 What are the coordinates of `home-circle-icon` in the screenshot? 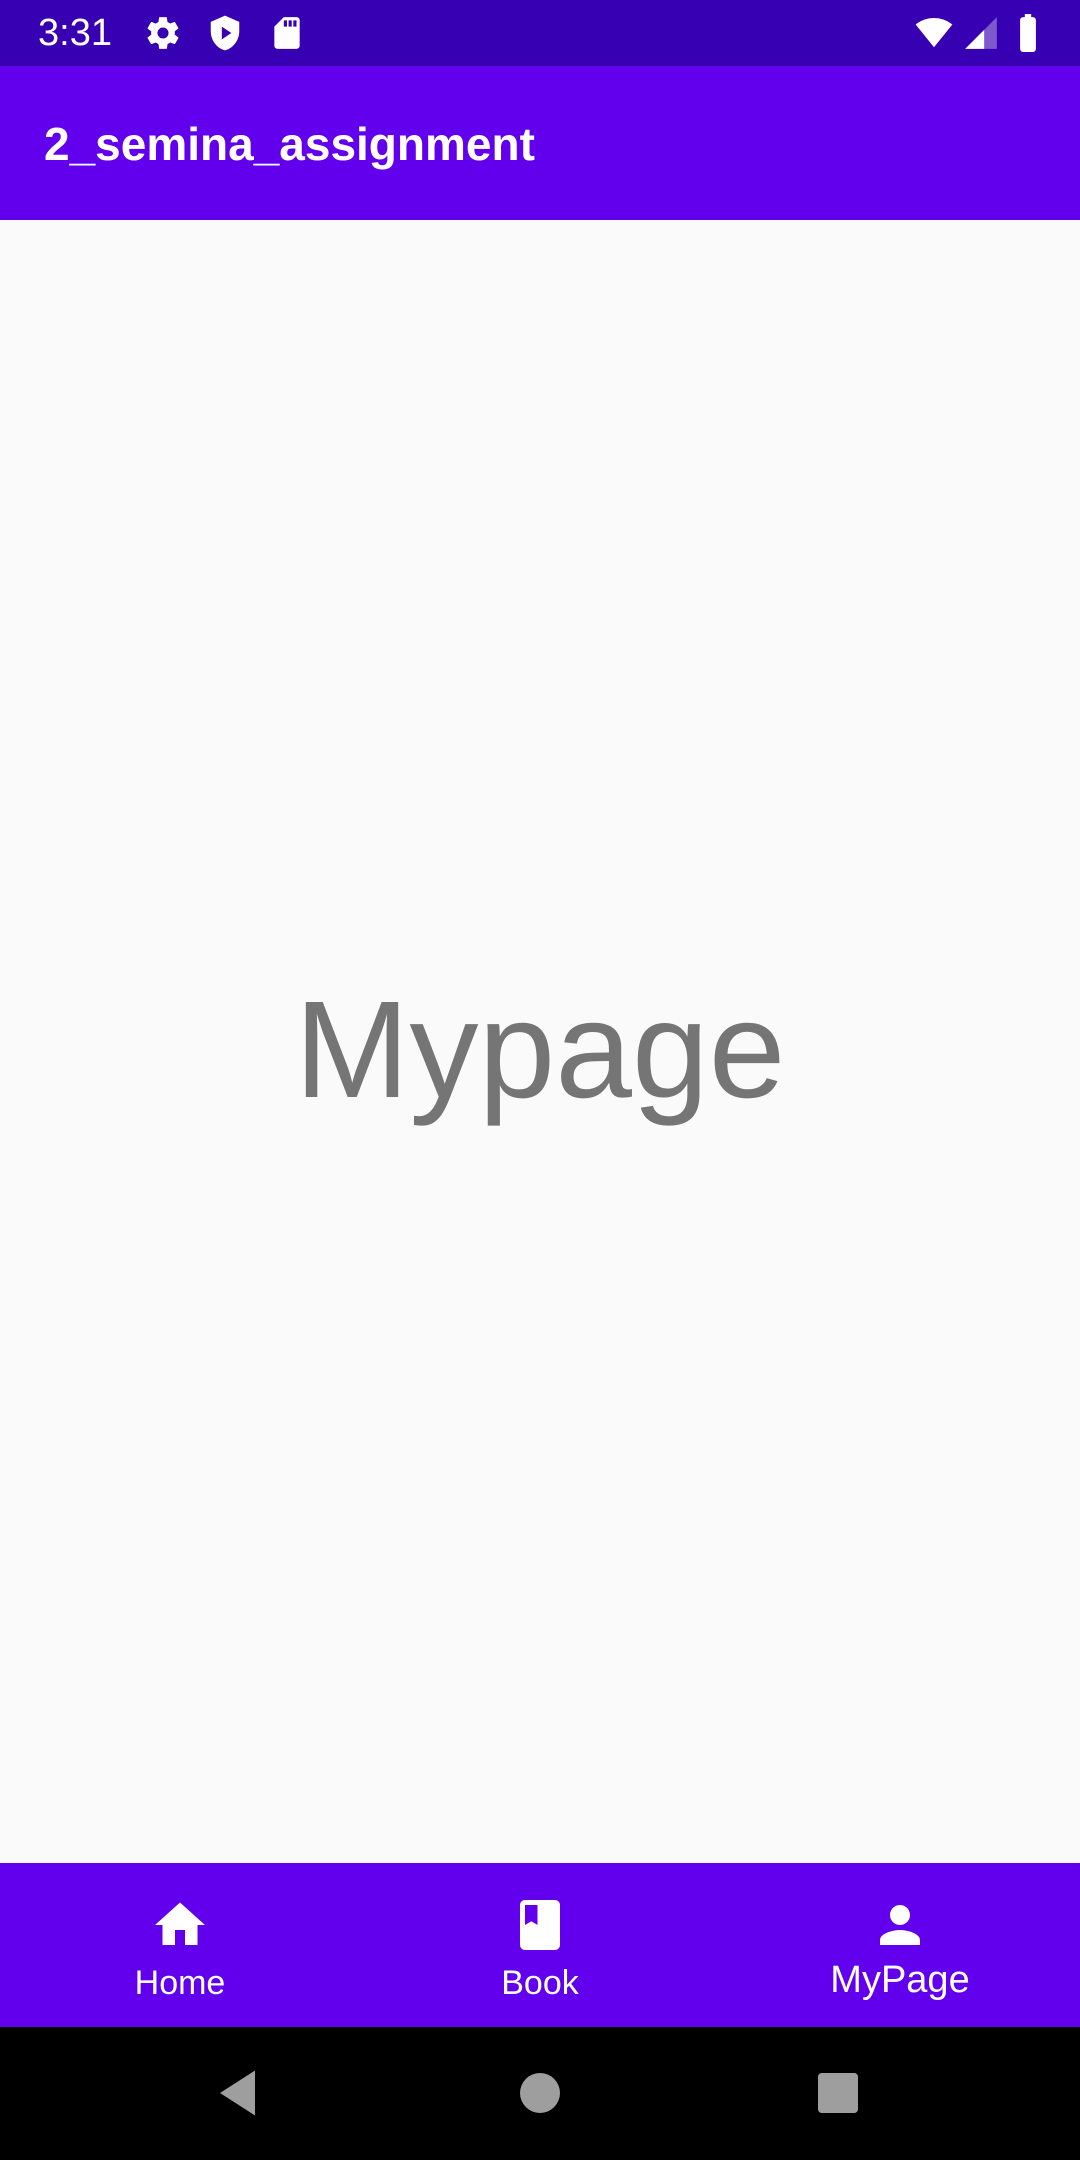 It's located at (540, 2093).